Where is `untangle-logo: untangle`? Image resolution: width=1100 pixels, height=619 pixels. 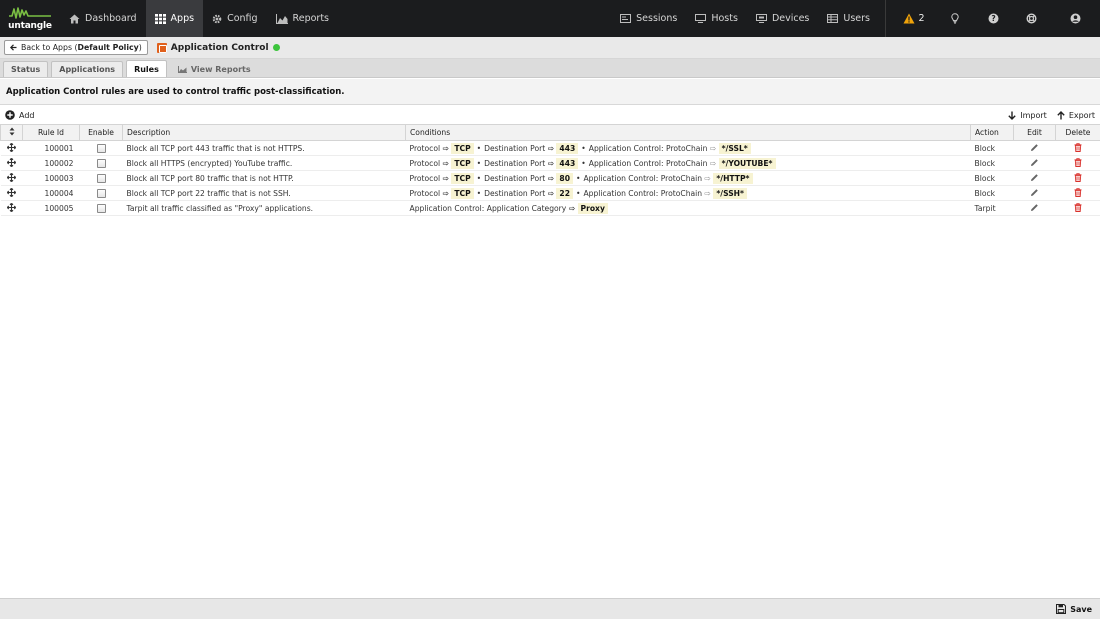 untangle-logo: untangle is located at coordinates (30, 18).